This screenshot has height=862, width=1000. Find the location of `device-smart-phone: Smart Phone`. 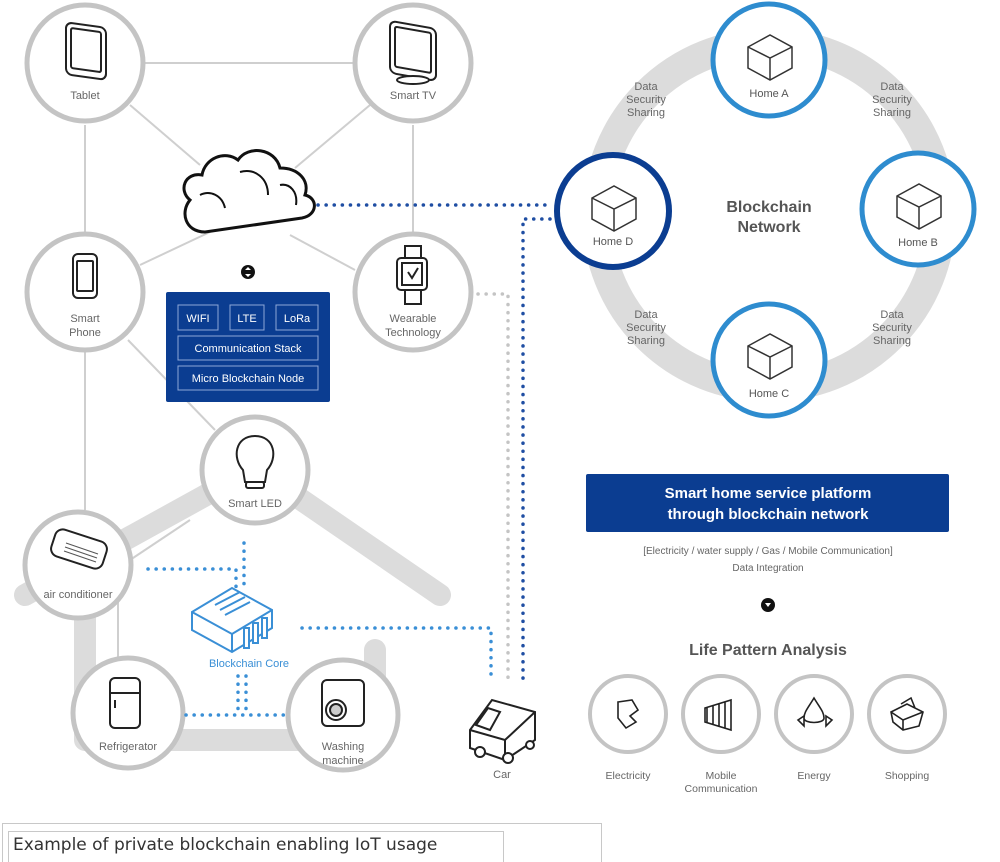

device-smart-phone: Smart Phone is located at coordinates (85, 292).